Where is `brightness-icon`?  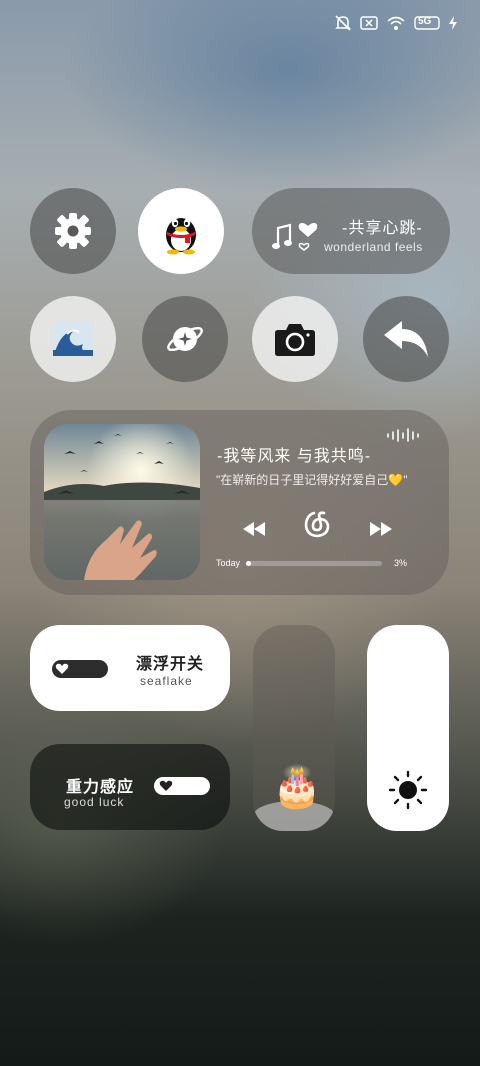 brightness-icon is located at coordinates (408, 790).